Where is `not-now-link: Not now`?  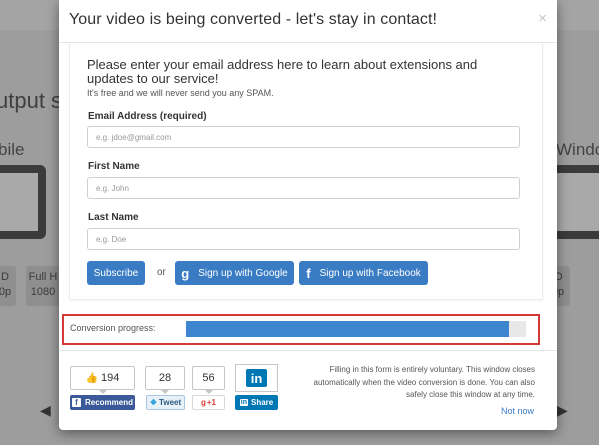
not-now-link: Not now is located at coordinates (517, 411).